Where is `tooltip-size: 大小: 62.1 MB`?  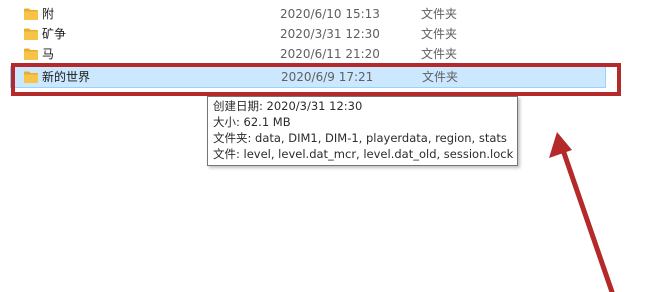
tooltip-size: 大小: 62.1 MB is located at coordinates (252, 122).